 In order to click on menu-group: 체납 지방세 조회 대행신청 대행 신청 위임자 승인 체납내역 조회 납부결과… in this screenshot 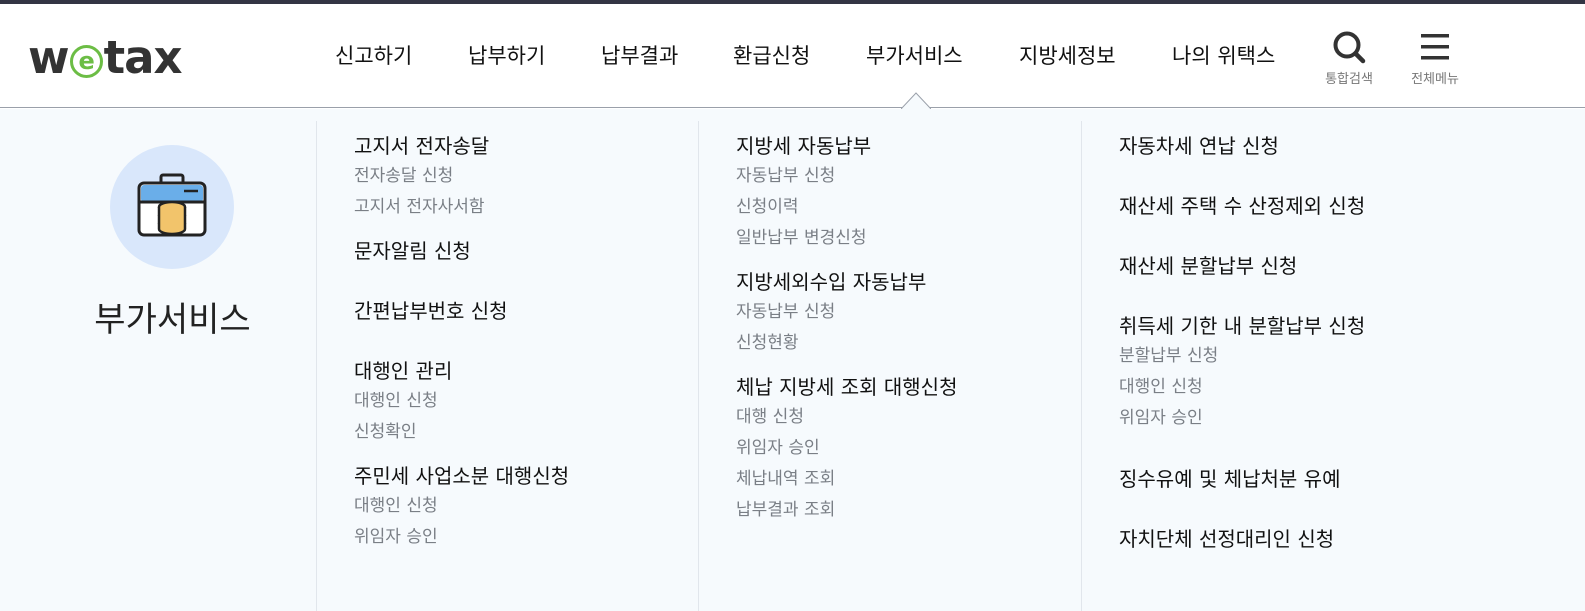, I will do `click(921, 449)`.